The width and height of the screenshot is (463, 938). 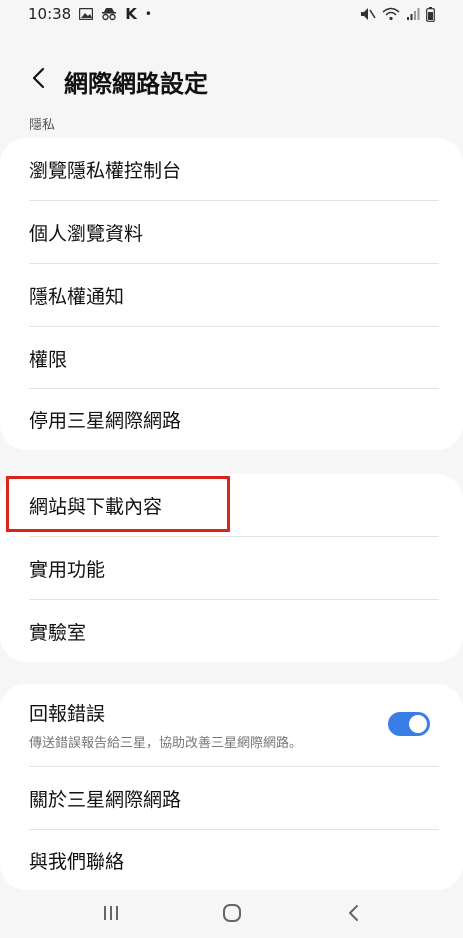 What do you see at coordinates (67, 714) in the screenshot?
I see `row-label: 回報錯誤` at bounding box center [67, 714].